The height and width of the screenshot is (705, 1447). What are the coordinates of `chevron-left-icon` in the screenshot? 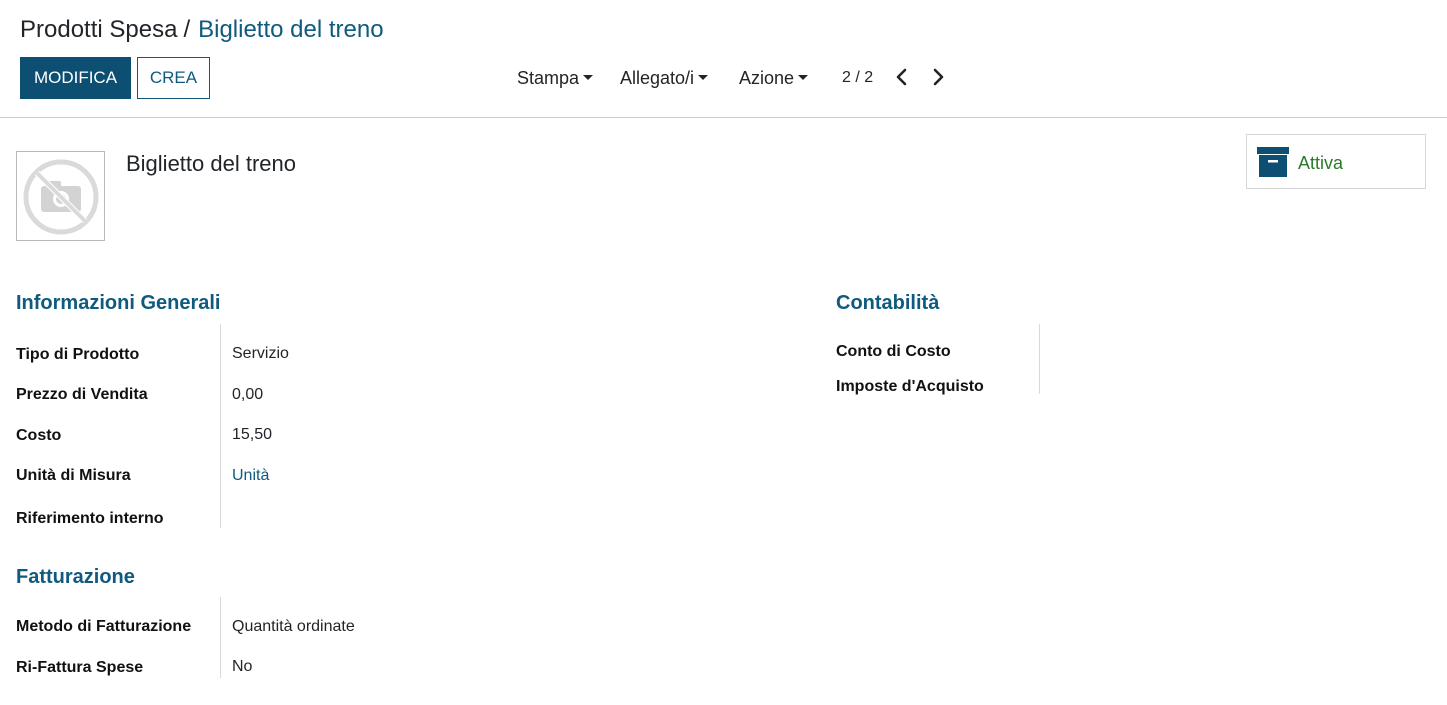 It's located at (901, 77).